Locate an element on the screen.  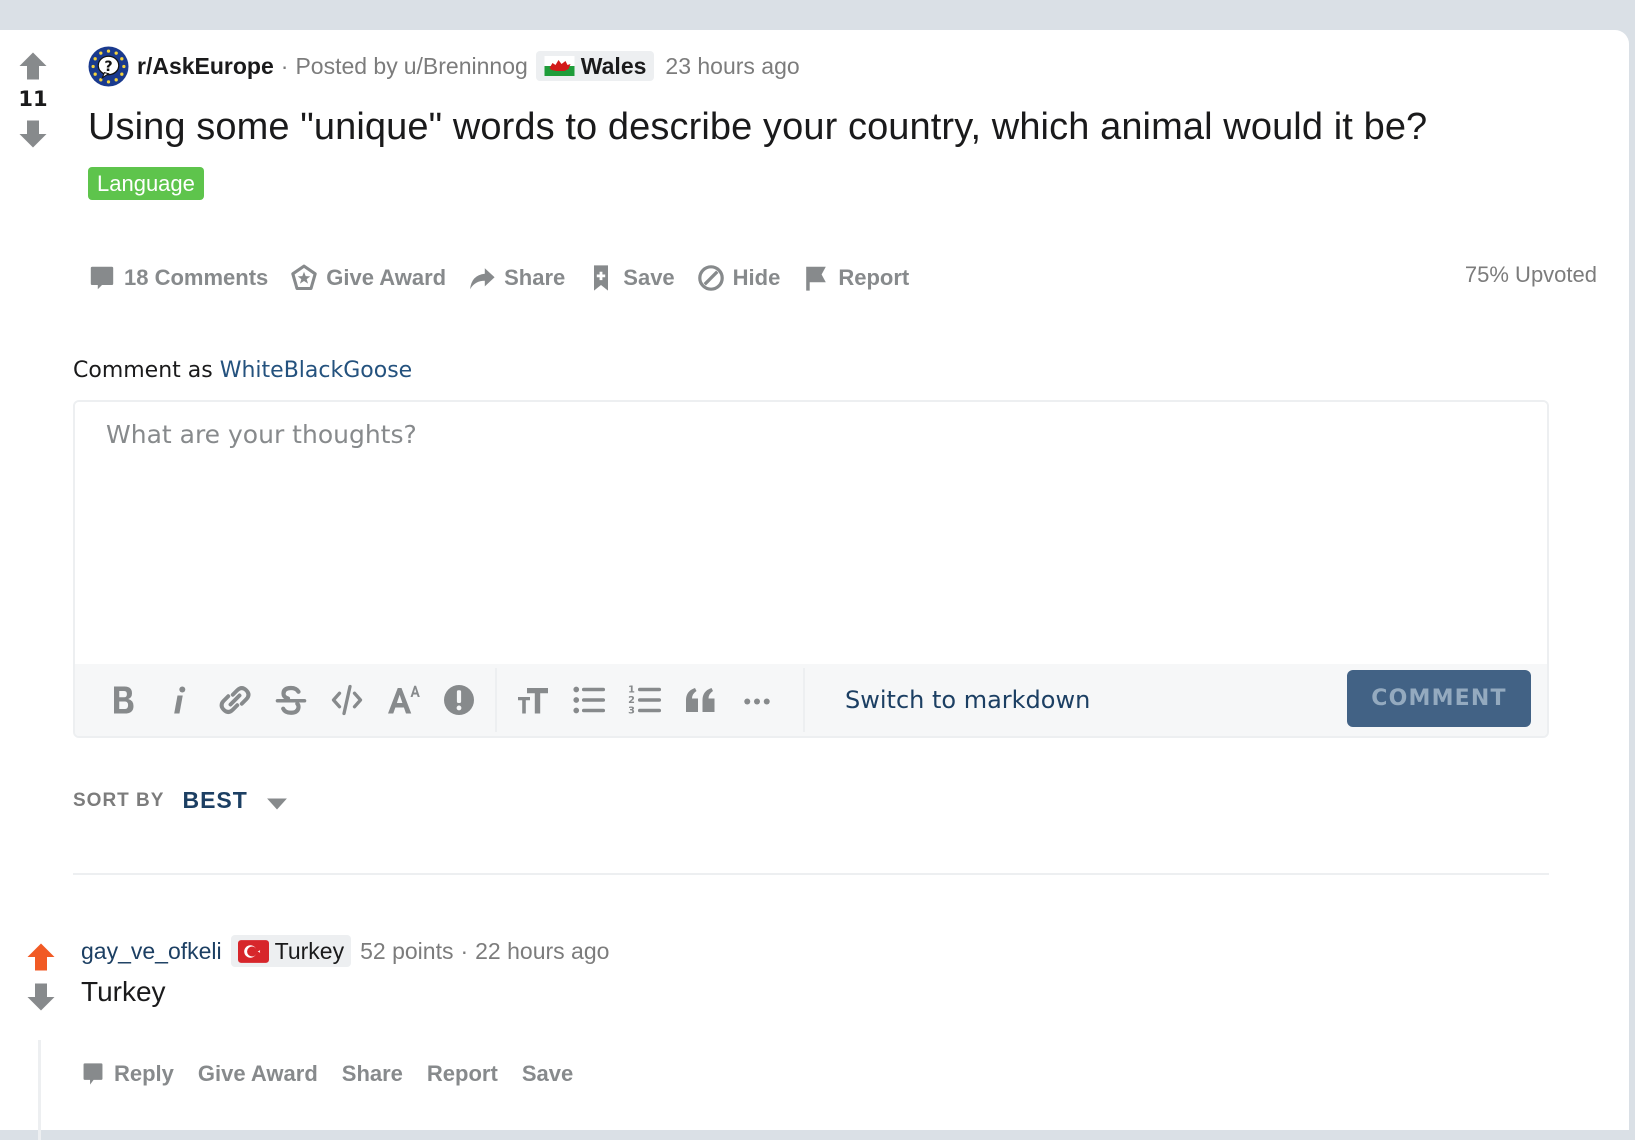
switch-to-markdown-link: Switch to markdown is located at coordinates (967, 700).